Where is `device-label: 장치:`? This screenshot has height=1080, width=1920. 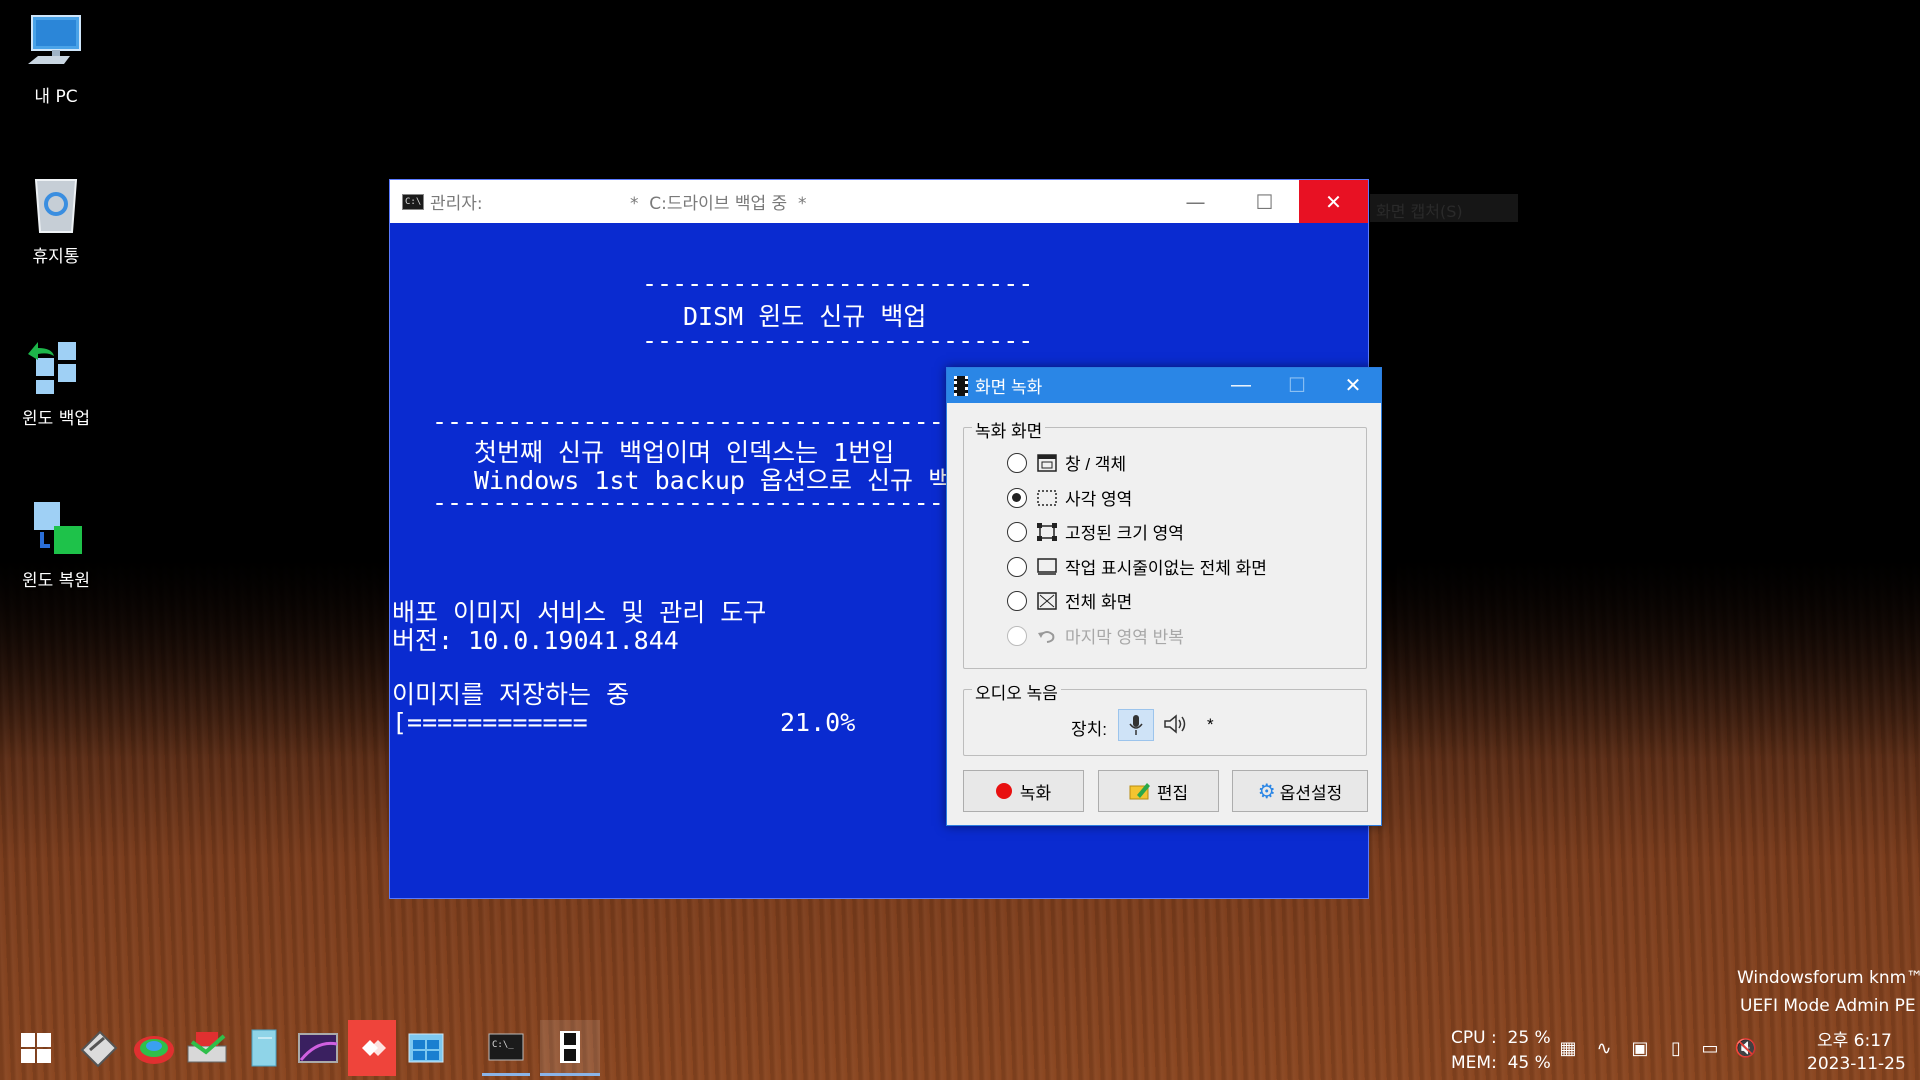 device-label: 장치: is located at coordinates (1089, 729).